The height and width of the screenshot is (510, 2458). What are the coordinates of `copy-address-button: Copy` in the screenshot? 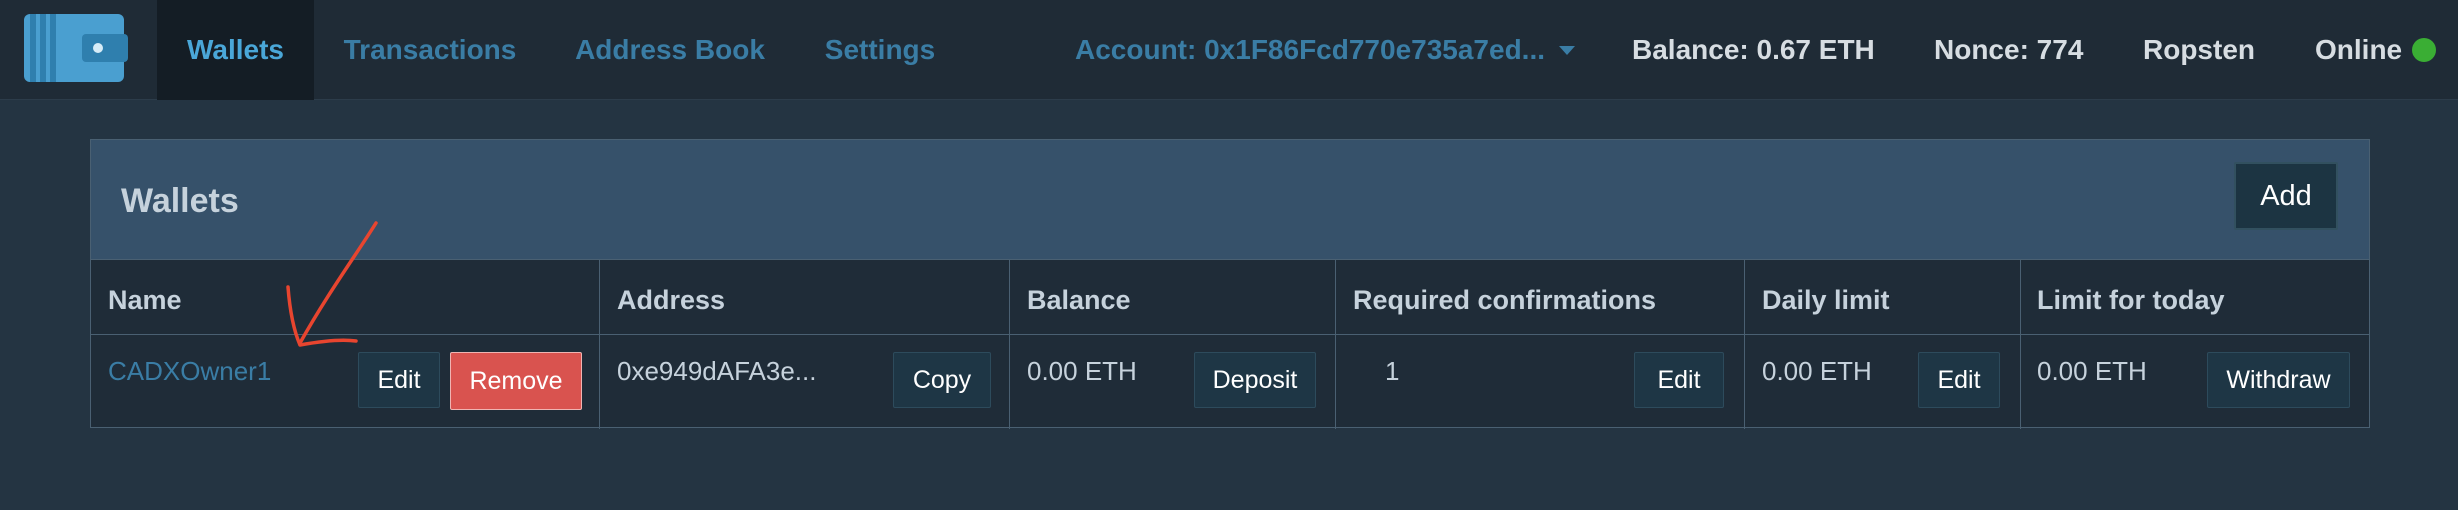 It's located at (942, 380).